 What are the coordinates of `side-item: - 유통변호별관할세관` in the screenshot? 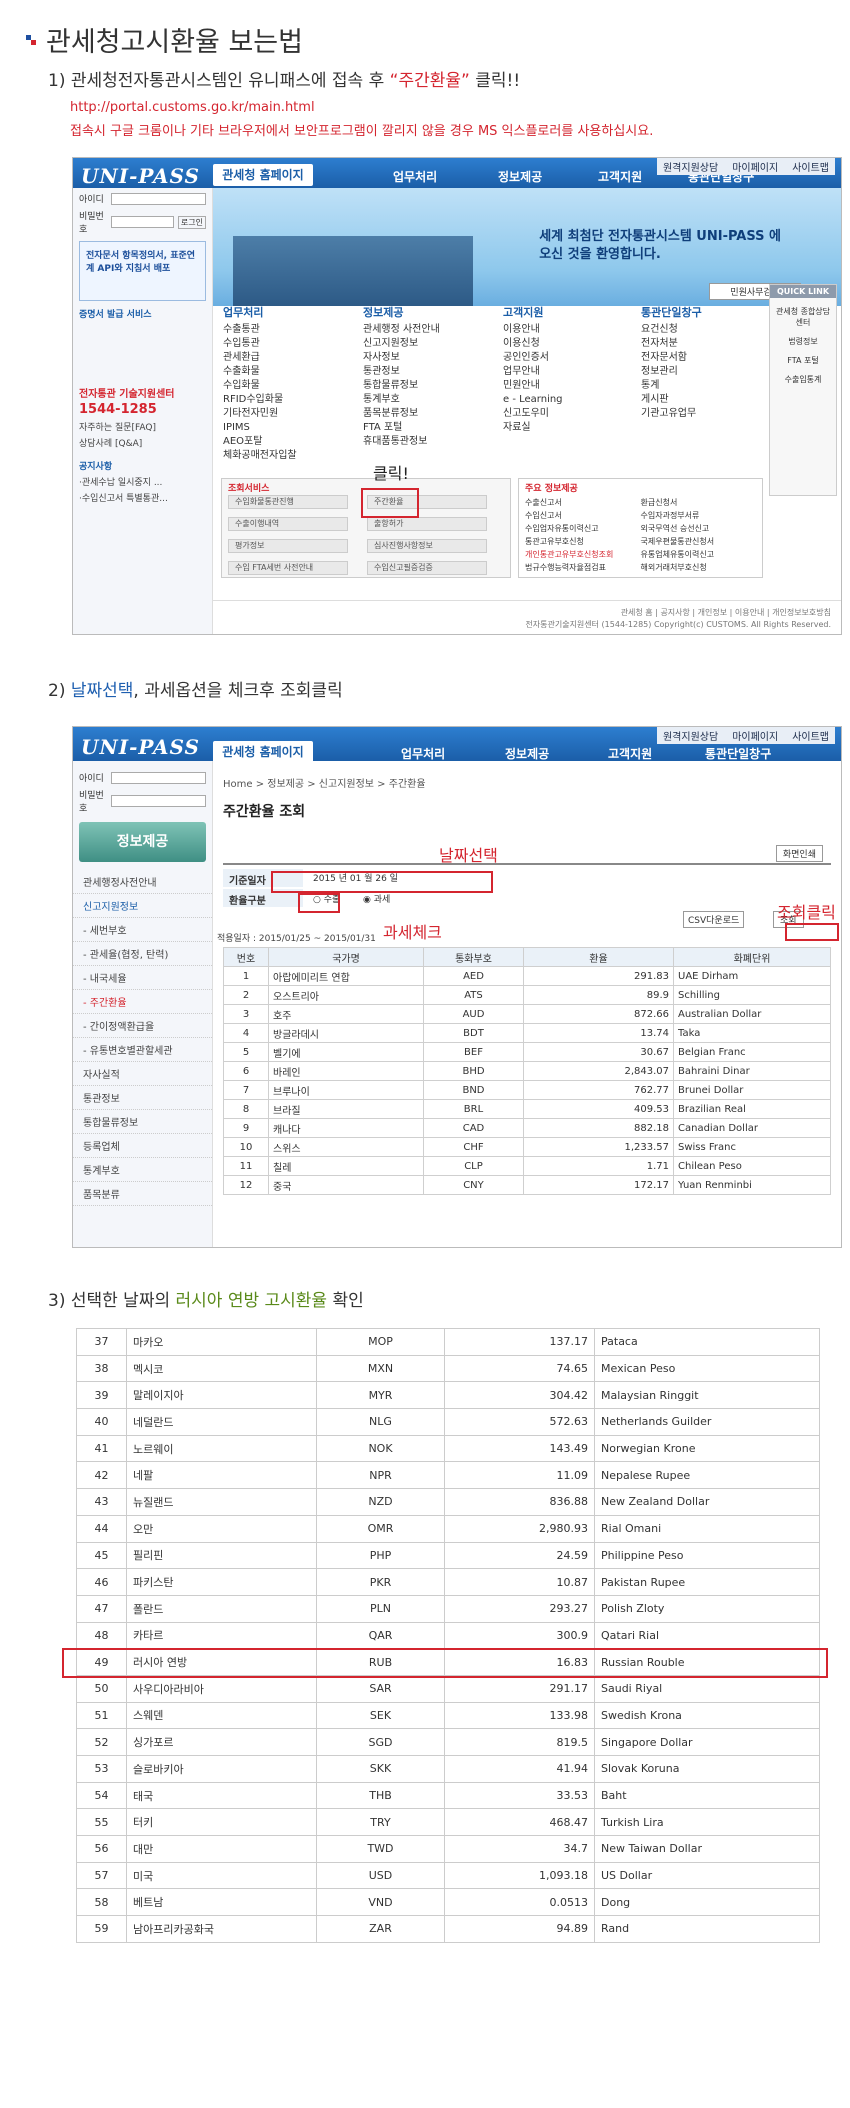 It's located at (142, 1050).